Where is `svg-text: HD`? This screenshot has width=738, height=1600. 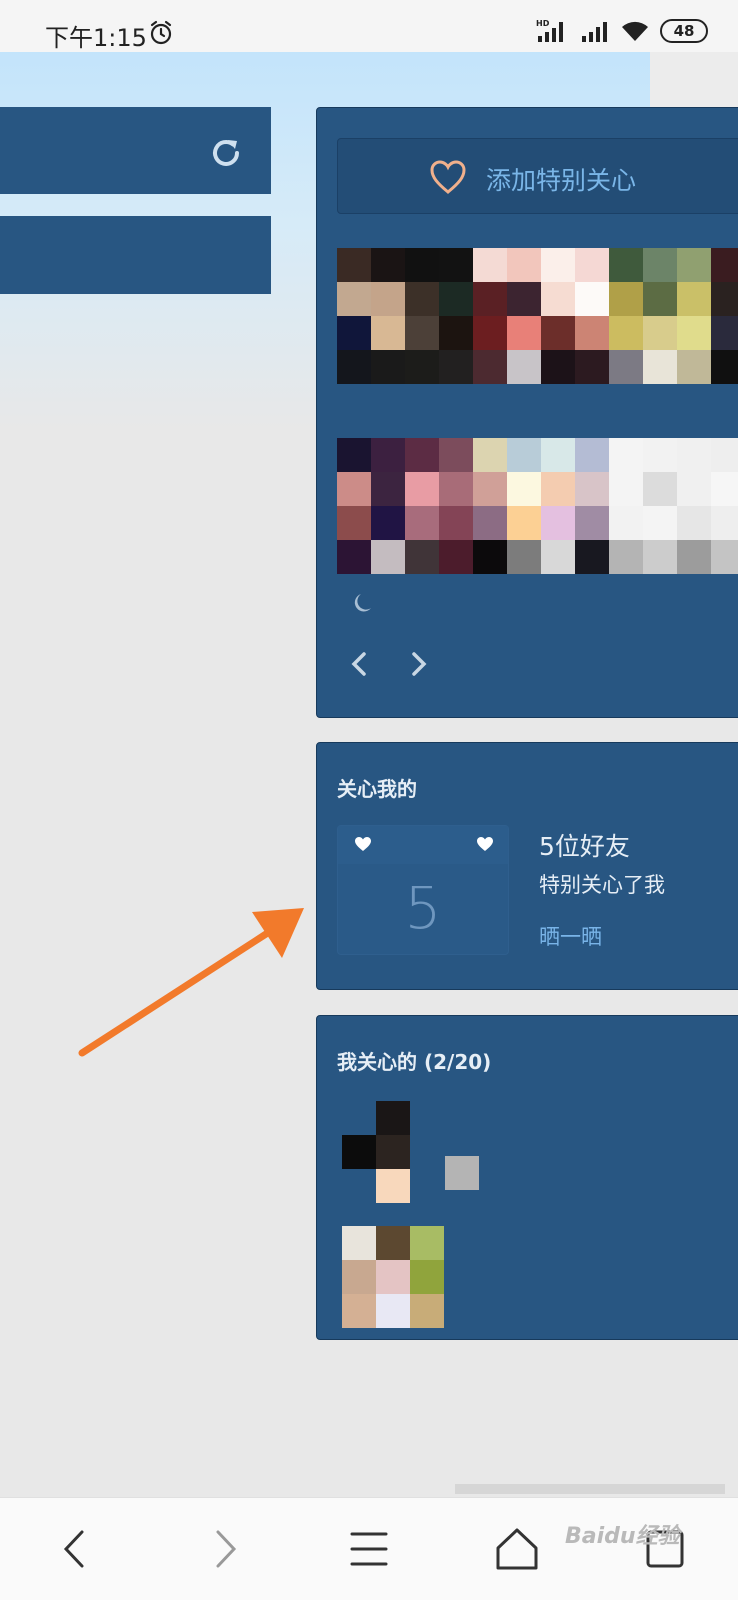
svg-text: HD is located at coordinates (543, 23).